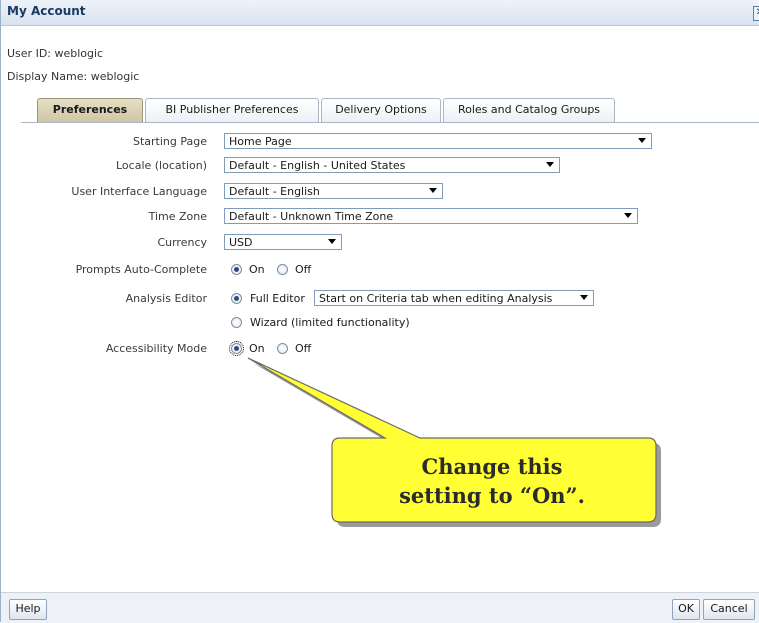 The height and width of the screenshot is (623, 759). What do you see at coordinates (492, 481) in the screenshot?
I see `callout-text: Change this setting to “On”.` at bounding box center [492, 481].